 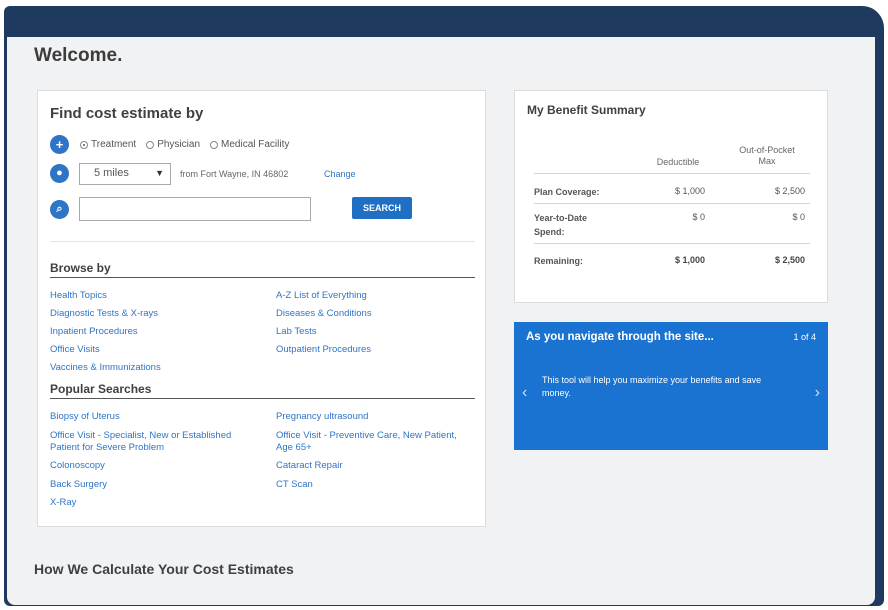 What do you see at coordinates (78, 55) in the screenshot?
I see `page-title: Welcome.` at bounding box center [78, 55].